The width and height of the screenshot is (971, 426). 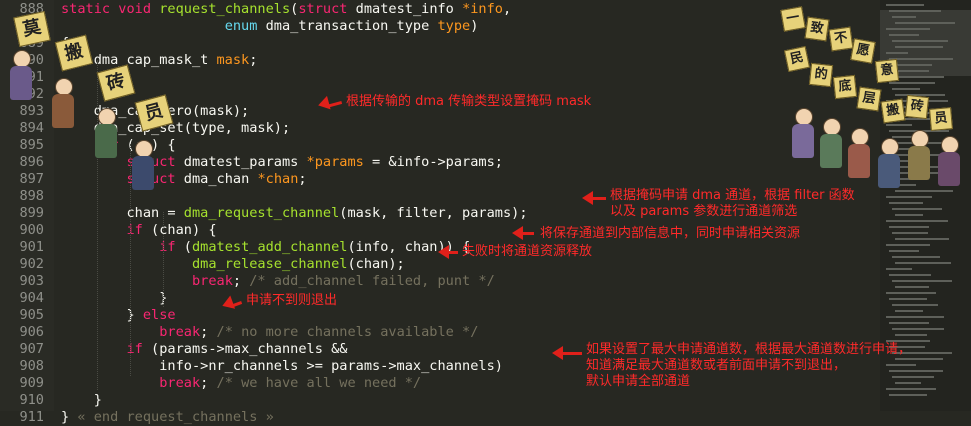 I want to click on code-token: *params, so click(x=335, y=162).